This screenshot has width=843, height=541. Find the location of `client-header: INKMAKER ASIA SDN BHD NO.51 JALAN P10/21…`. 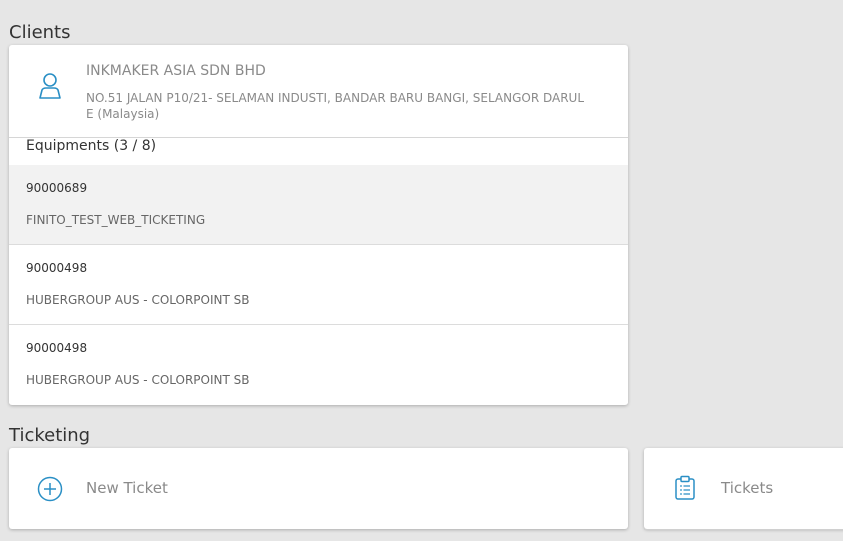

client-header: INKMAKER ASIA SDN BHD NO.51 JALAN P10/21… is located at coordinates (318, 91).